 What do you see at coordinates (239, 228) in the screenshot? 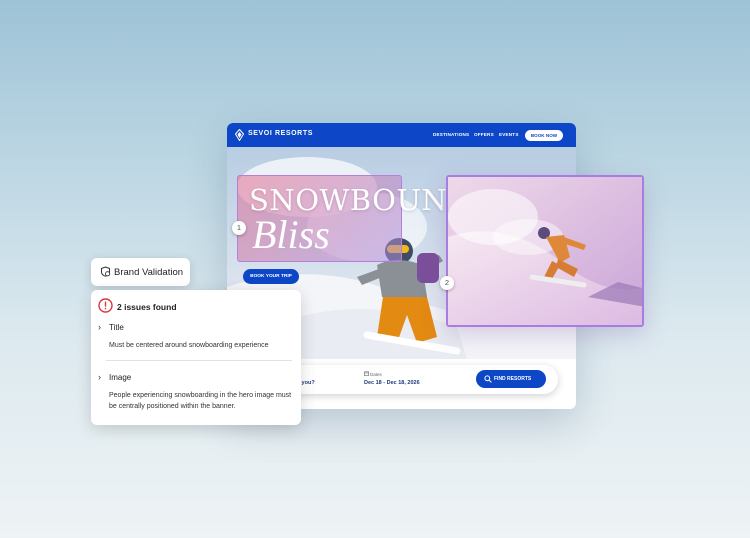
I see `issue-marker-1: 1` at bounding box center [239, 228].